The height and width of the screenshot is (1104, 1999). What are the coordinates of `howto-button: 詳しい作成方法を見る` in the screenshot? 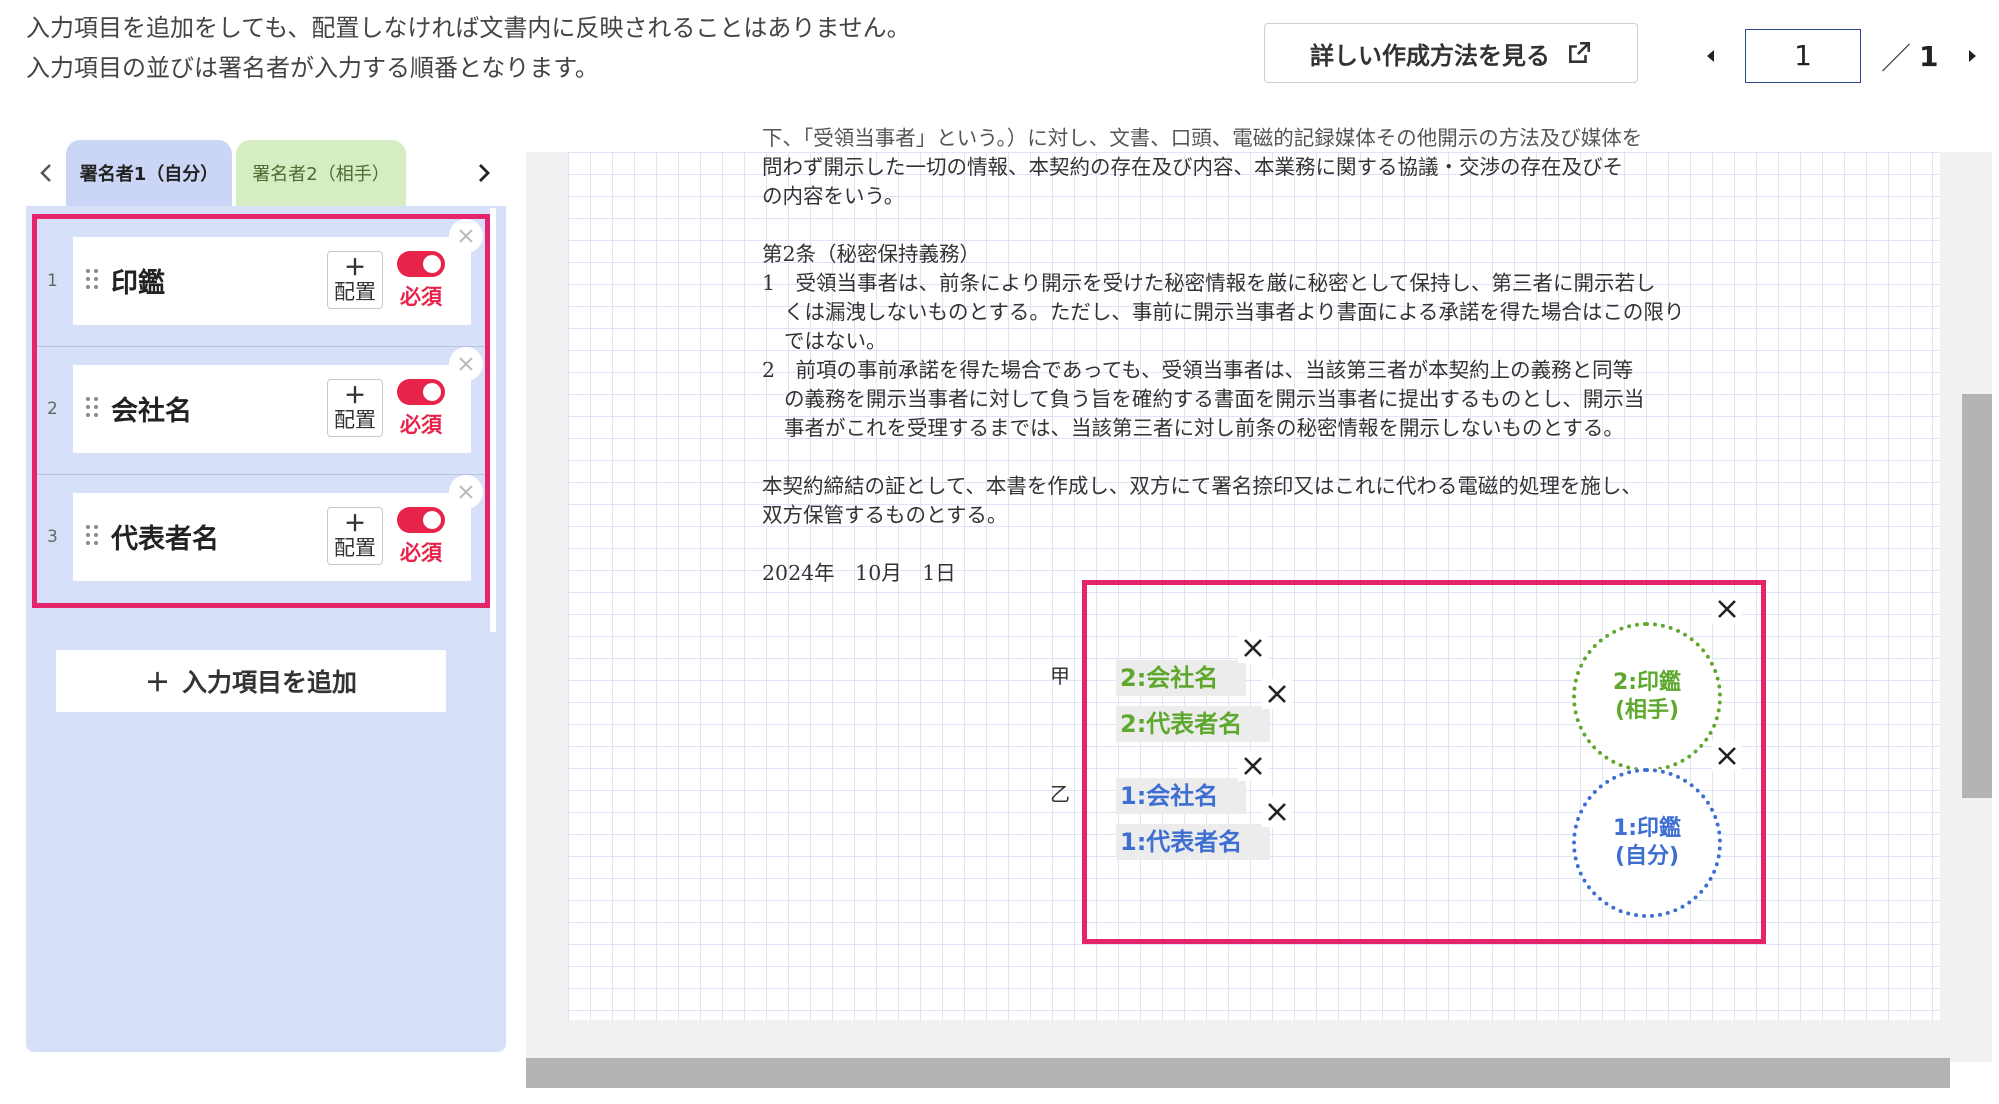 It's located at (1451, 53).